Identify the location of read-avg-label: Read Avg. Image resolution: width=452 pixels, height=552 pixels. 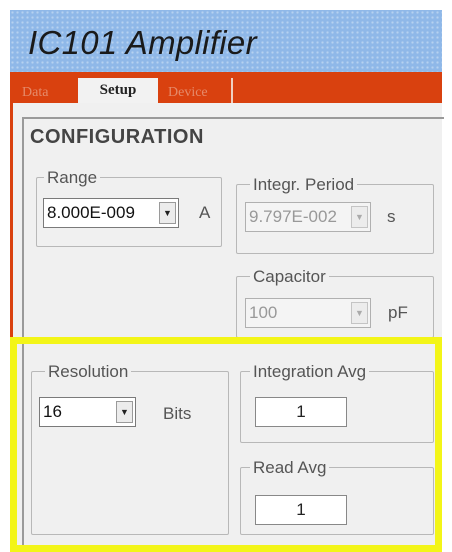
(290, 468).